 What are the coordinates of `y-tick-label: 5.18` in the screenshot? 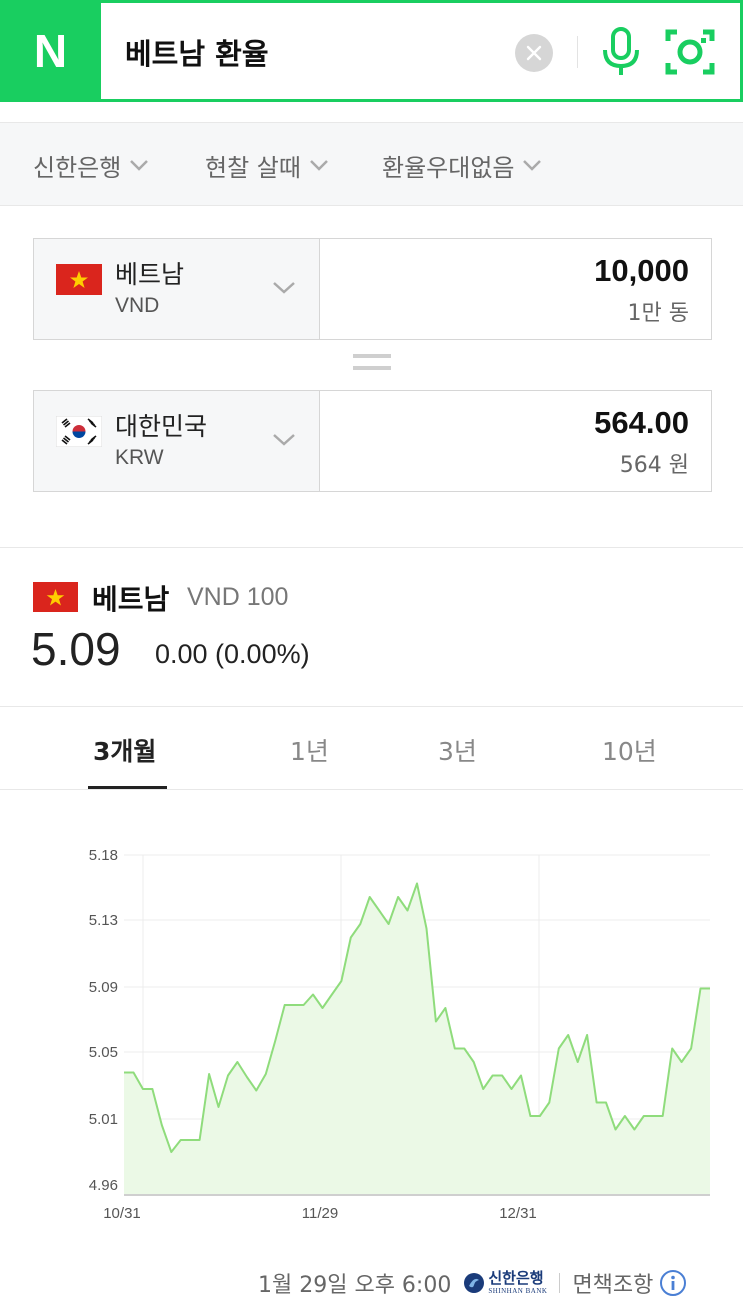 It's located at (103, 855).